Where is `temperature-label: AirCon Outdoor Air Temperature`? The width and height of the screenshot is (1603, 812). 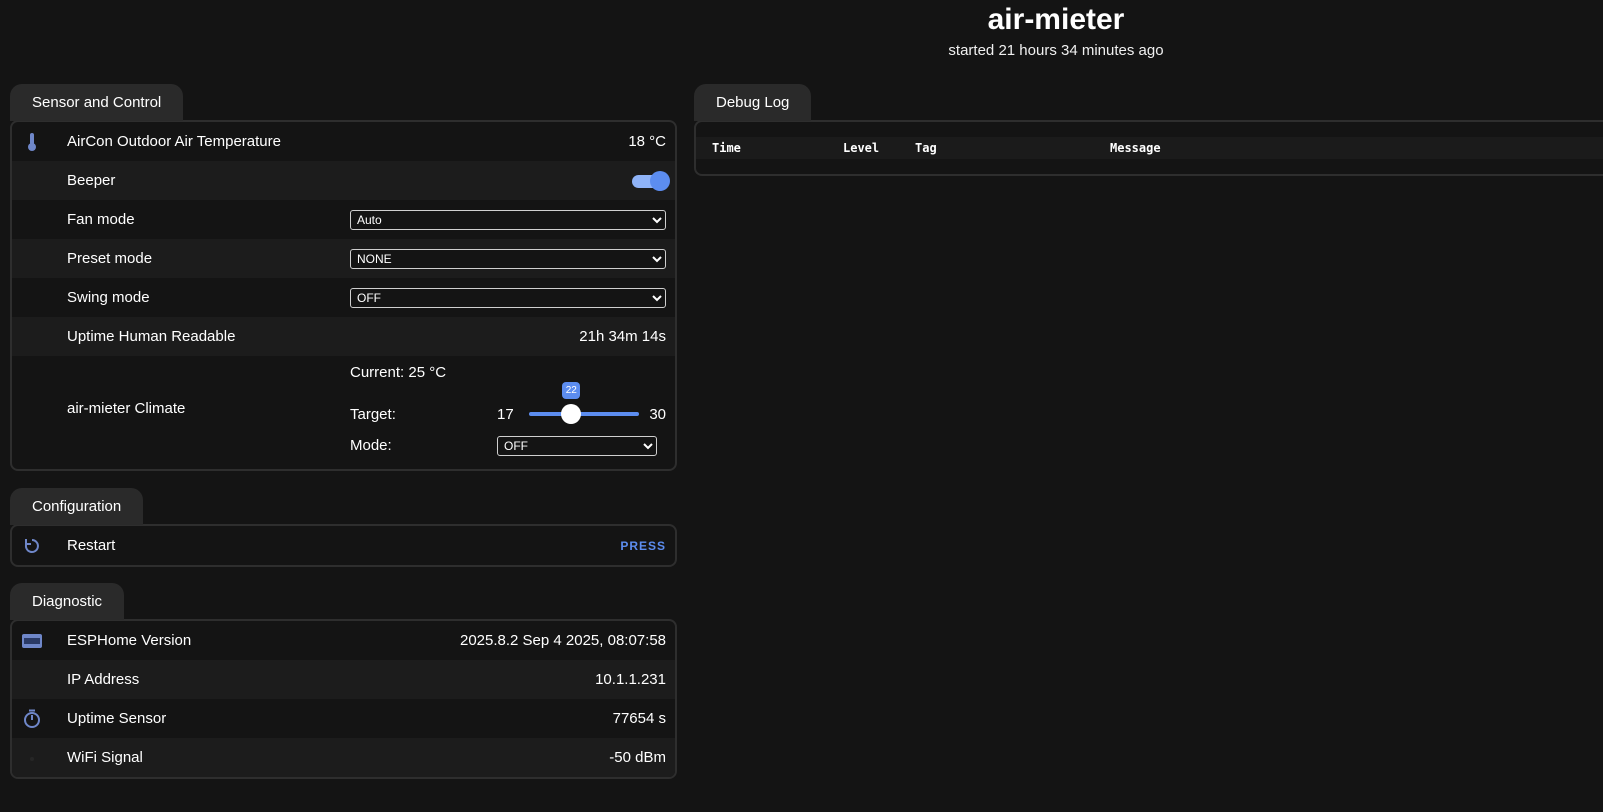
temperature-label: AirCon Outdoor Air Temperature is located at coordinates (174, 141).